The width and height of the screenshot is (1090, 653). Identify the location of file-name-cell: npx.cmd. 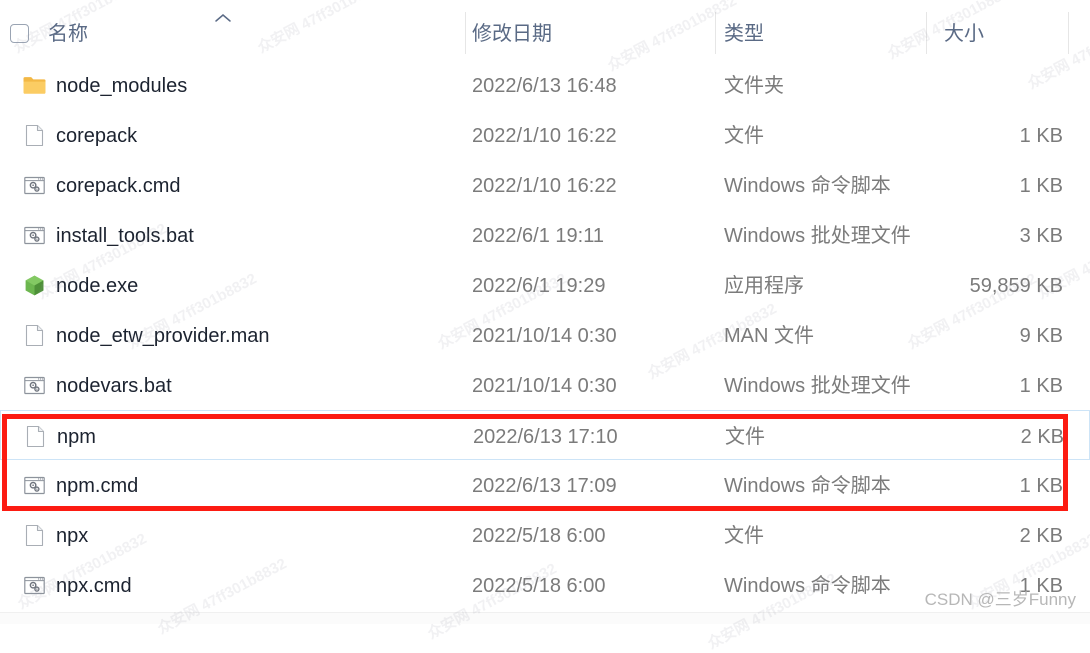
(94, 586).